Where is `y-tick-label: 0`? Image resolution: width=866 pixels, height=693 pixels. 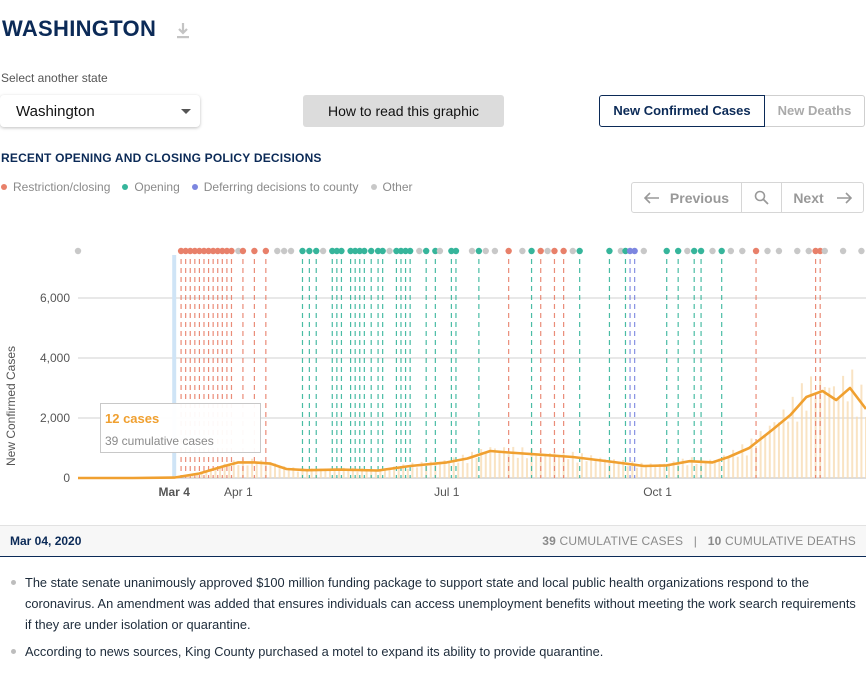
y-tick-label: 0 is located at coordinates (66, 478).